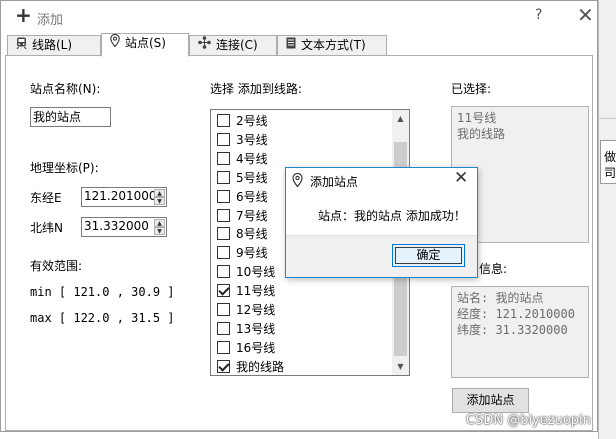  I want to click on valid-range-label: 有效范围:, so click(56, 266).